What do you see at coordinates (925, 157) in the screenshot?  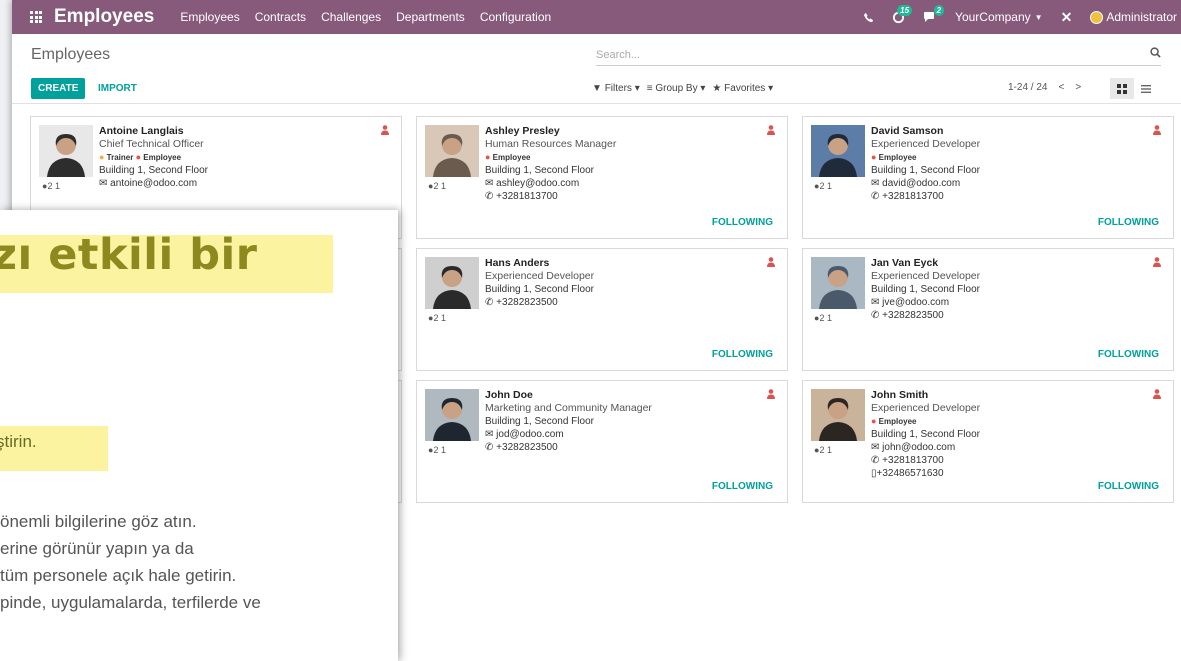 I see `employee-tags: ● Employee` at bounding box center [925, 157].